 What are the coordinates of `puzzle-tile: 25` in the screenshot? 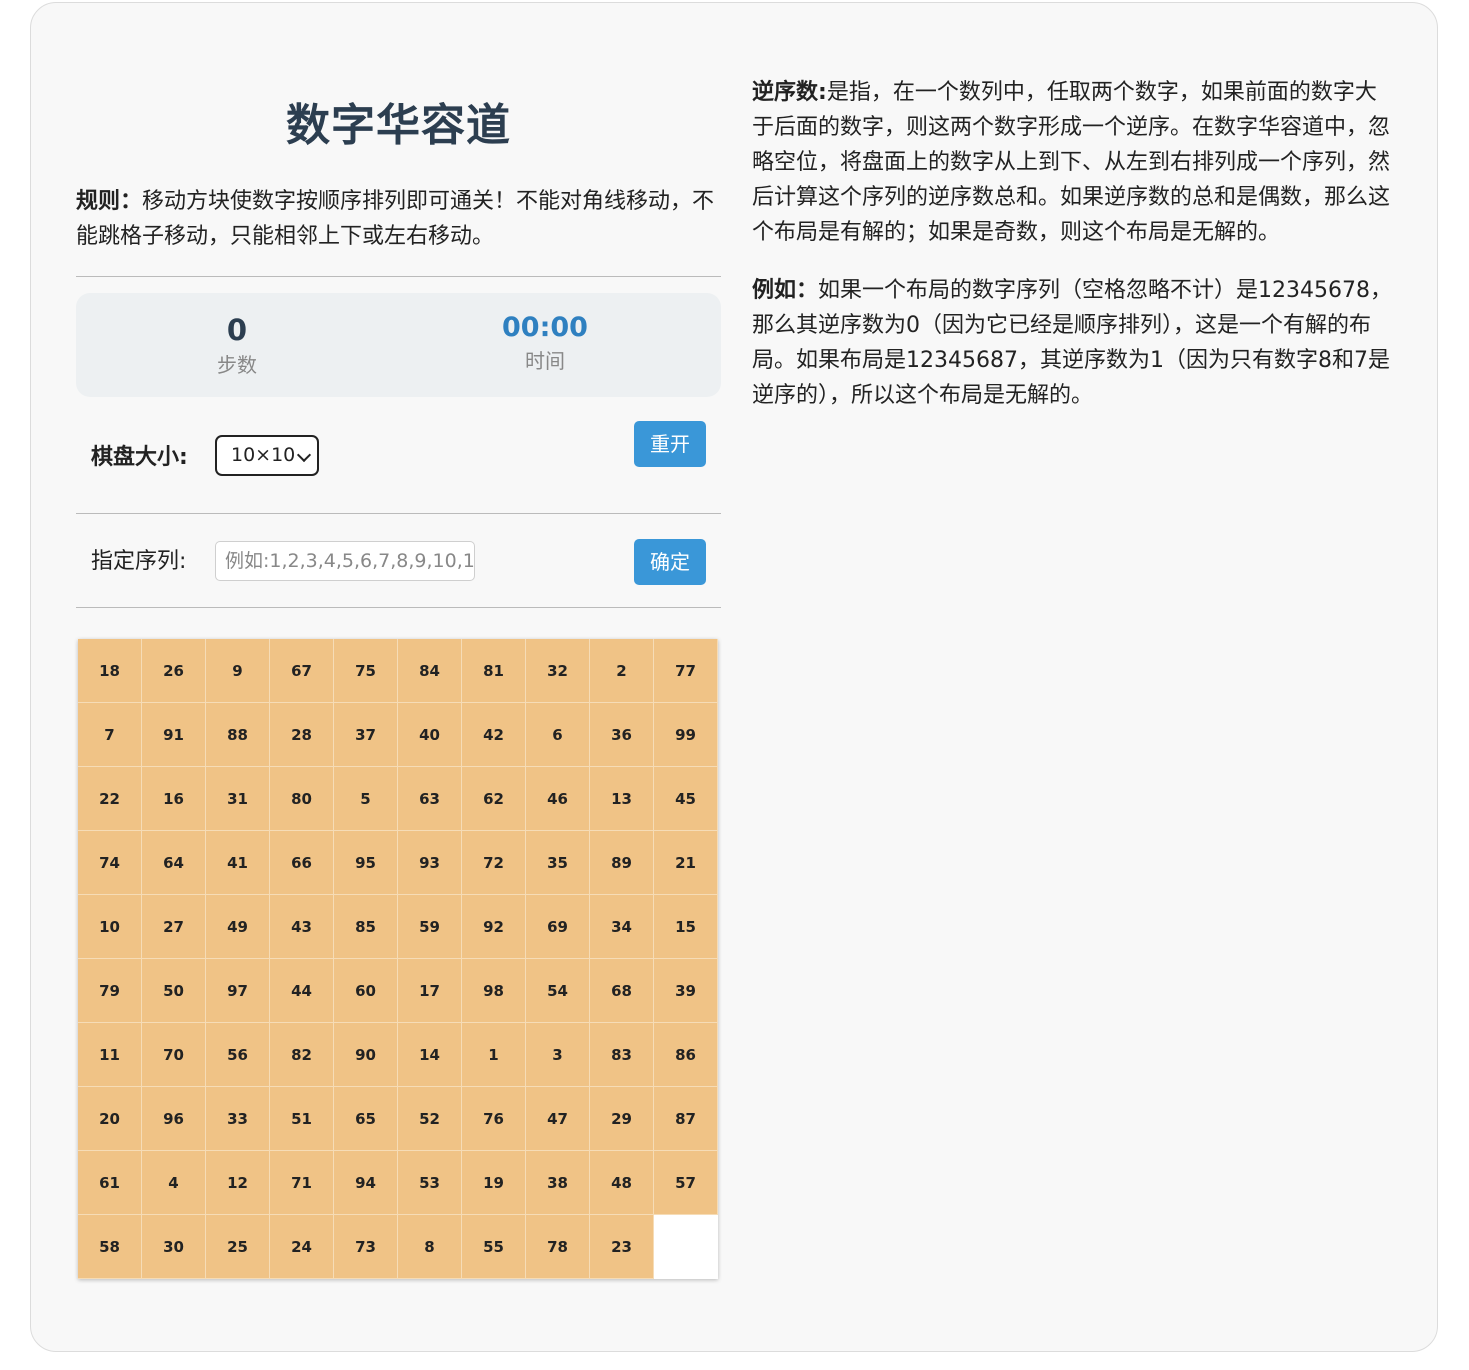 It's located at (238, 1247).